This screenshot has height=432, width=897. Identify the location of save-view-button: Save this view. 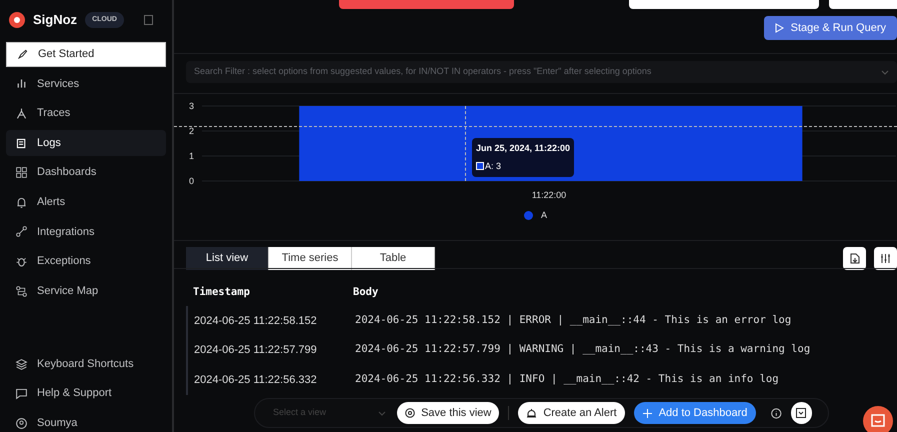
(448, 413).